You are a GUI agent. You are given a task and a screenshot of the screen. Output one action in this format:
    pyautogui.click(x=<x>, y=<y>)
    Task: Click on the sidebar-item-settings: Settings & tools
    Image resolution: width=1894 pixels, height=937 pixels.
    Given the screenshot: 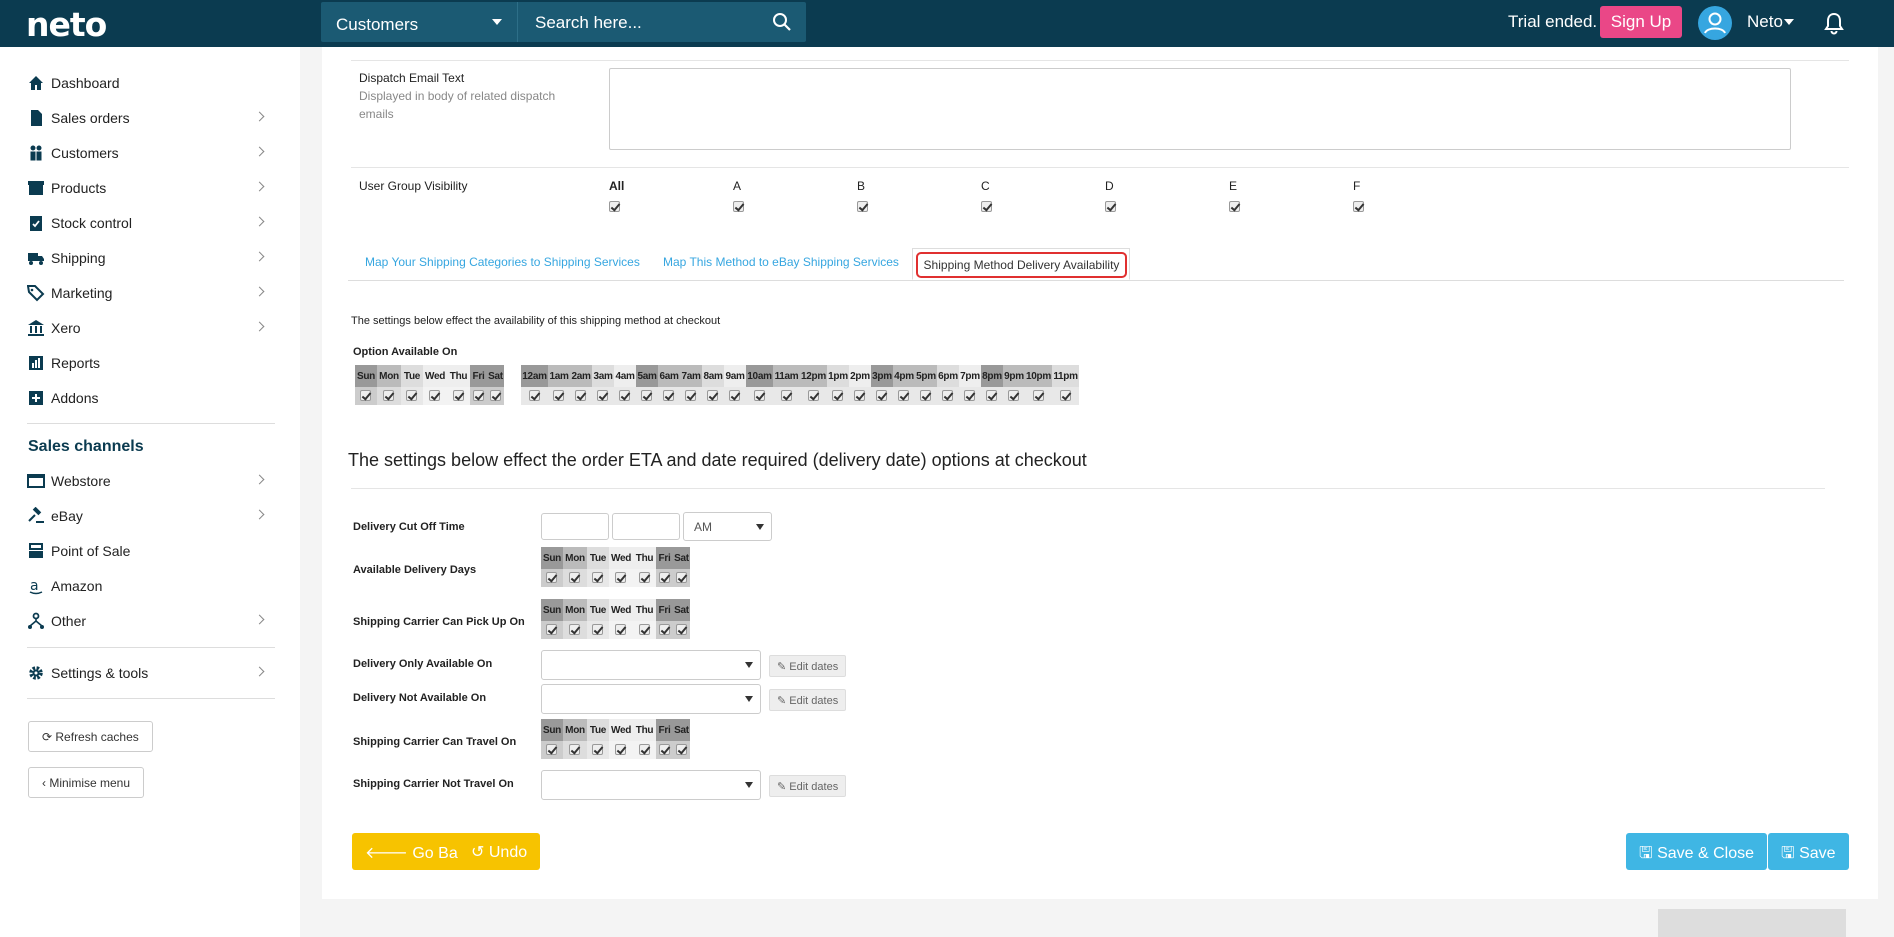 What is the action you would take?
    pyautogui.click(x=148, y=673)
    